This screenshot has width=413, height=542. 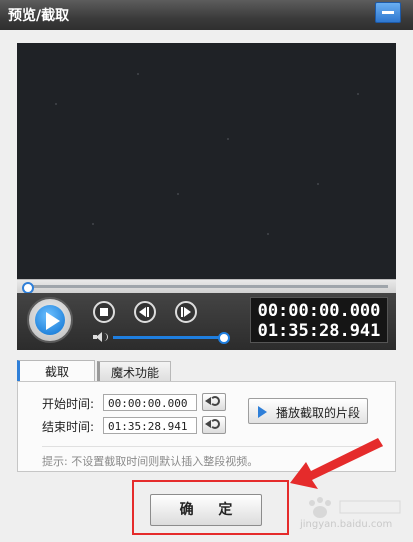 What do you see at coordinates (212, 446) in the screenshot?
I see `divider` at bounding box center [212, 446].